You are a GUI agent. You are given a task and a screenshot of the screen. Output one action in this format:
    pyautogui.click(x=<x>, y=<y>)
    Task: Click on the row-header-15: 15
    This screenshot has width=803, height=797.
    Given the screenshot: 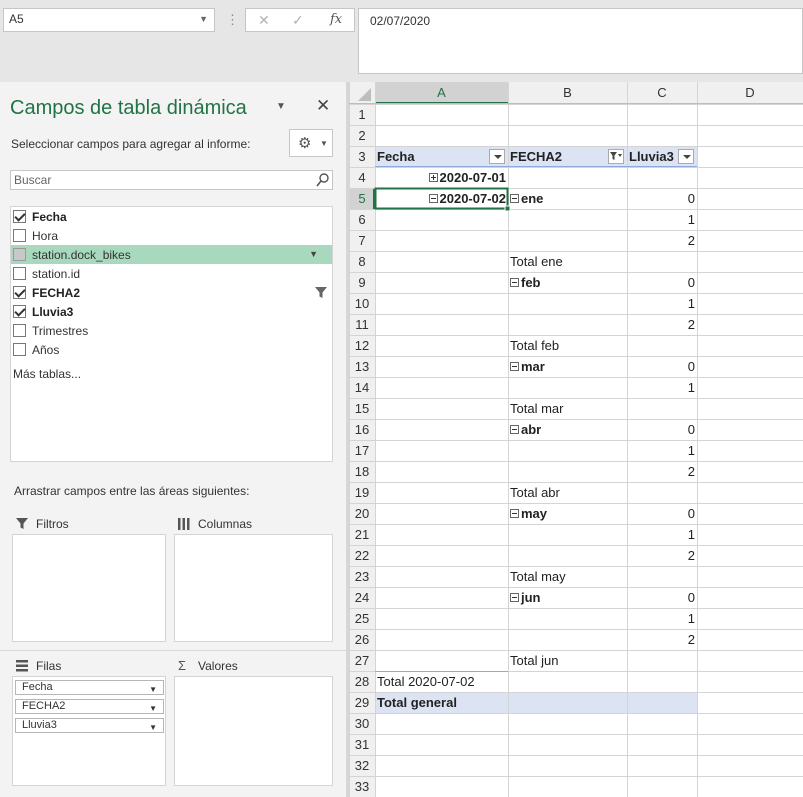 What is the action you would take?
    pyautogui.click(x=362, y=408)
    